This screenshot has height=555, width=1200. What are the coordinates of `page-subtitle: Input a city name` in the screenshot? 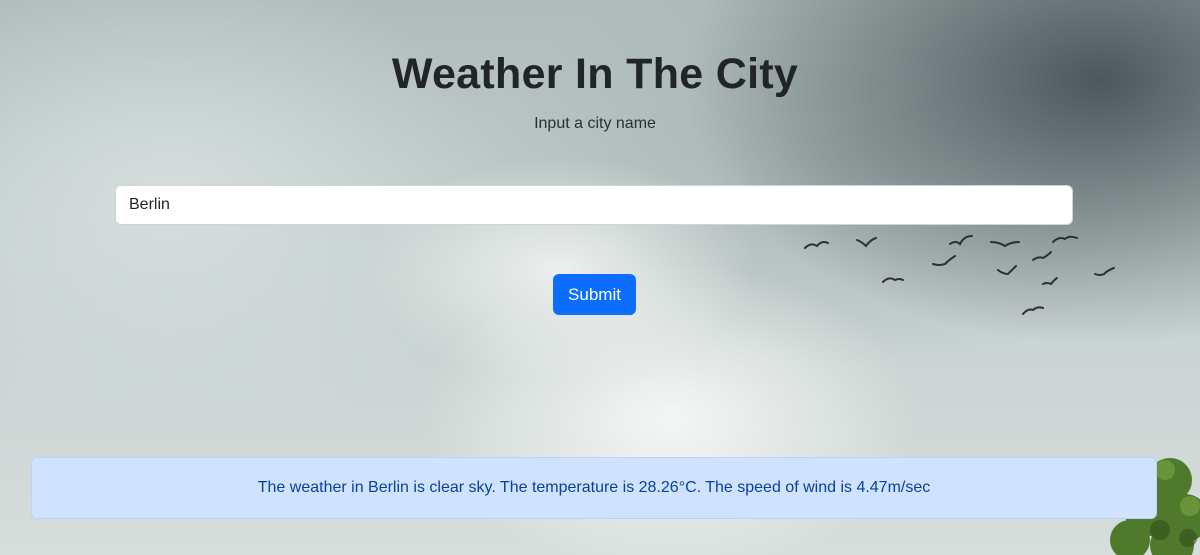 It's located at (595, 123).